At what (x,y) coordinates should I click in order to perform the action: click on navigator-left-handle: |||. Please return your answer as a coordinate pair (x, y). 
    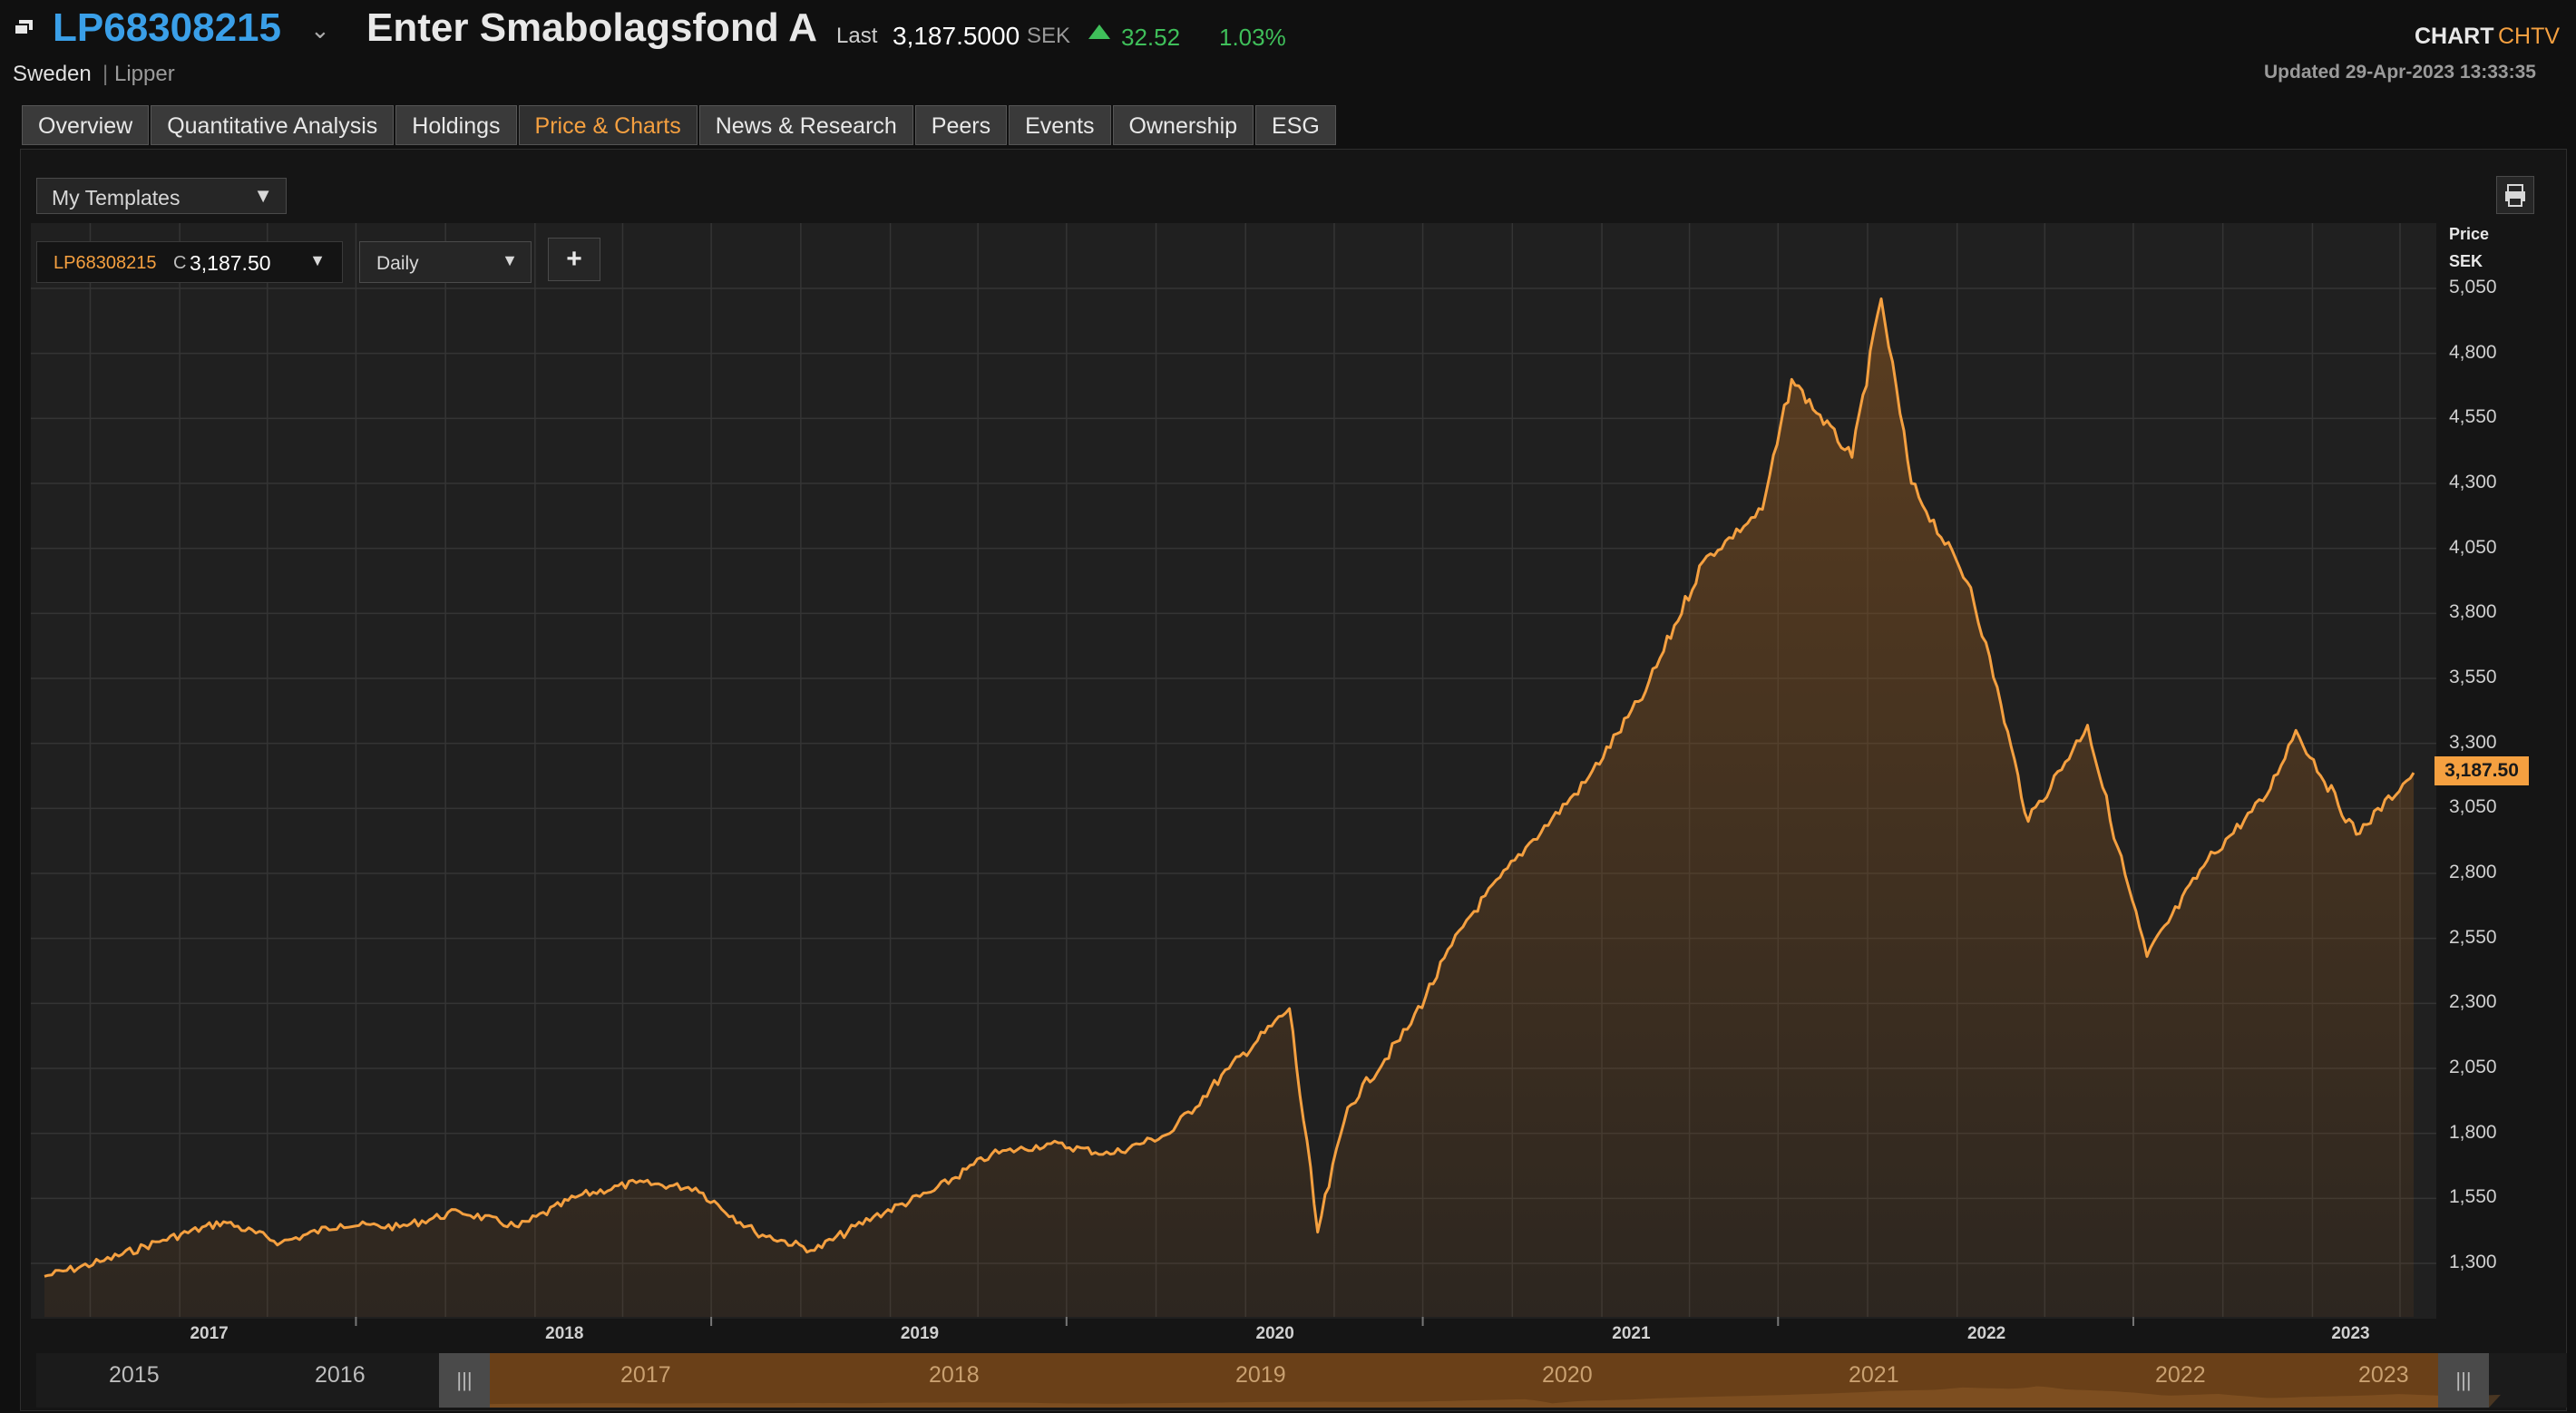
    Looking at the image, I should click on (464, 1380).